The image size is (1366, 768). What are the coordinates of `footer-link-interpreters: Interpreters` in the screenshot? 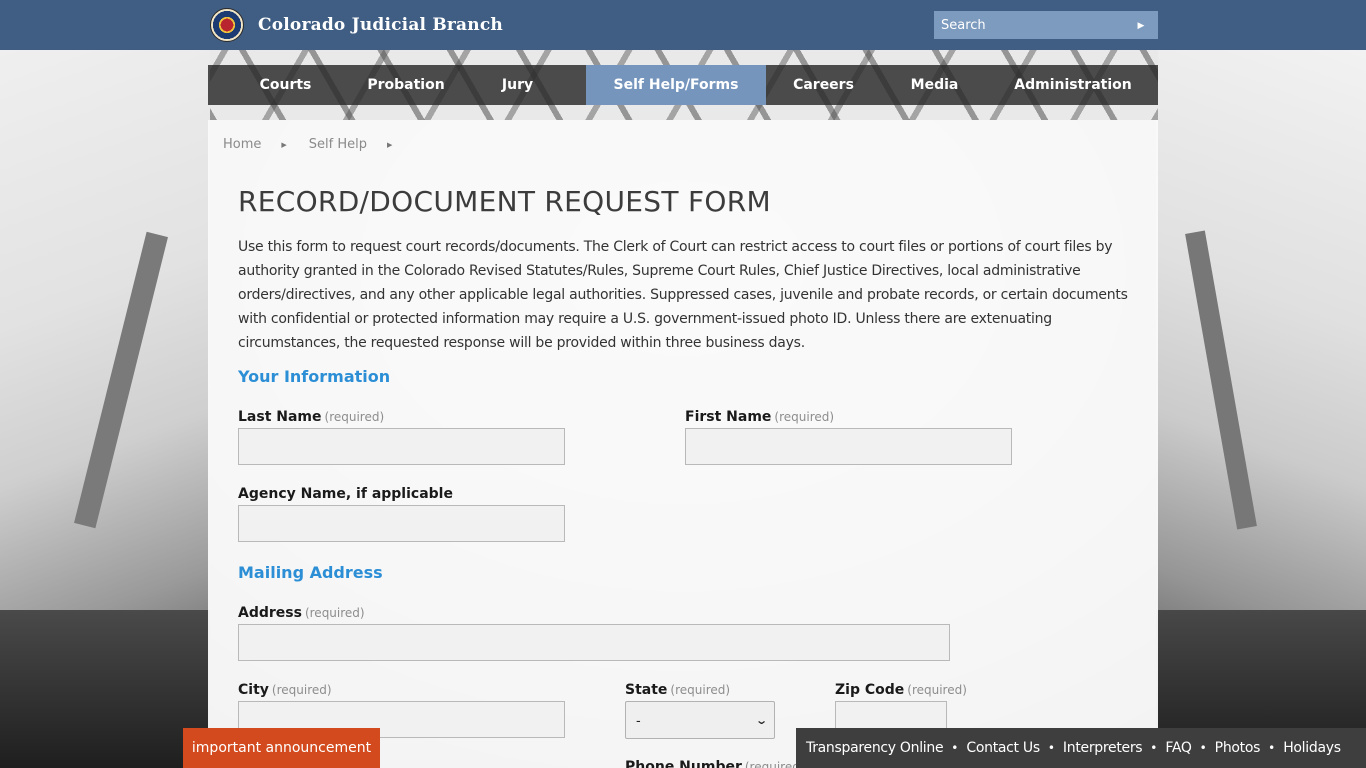 It's located at (1103, 748).